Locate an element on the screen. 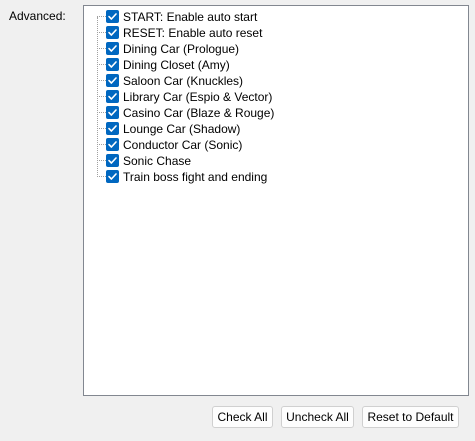 The image size is (475, 441). tree-item: Train boss fight and ending is located at coordinates (277, 177).